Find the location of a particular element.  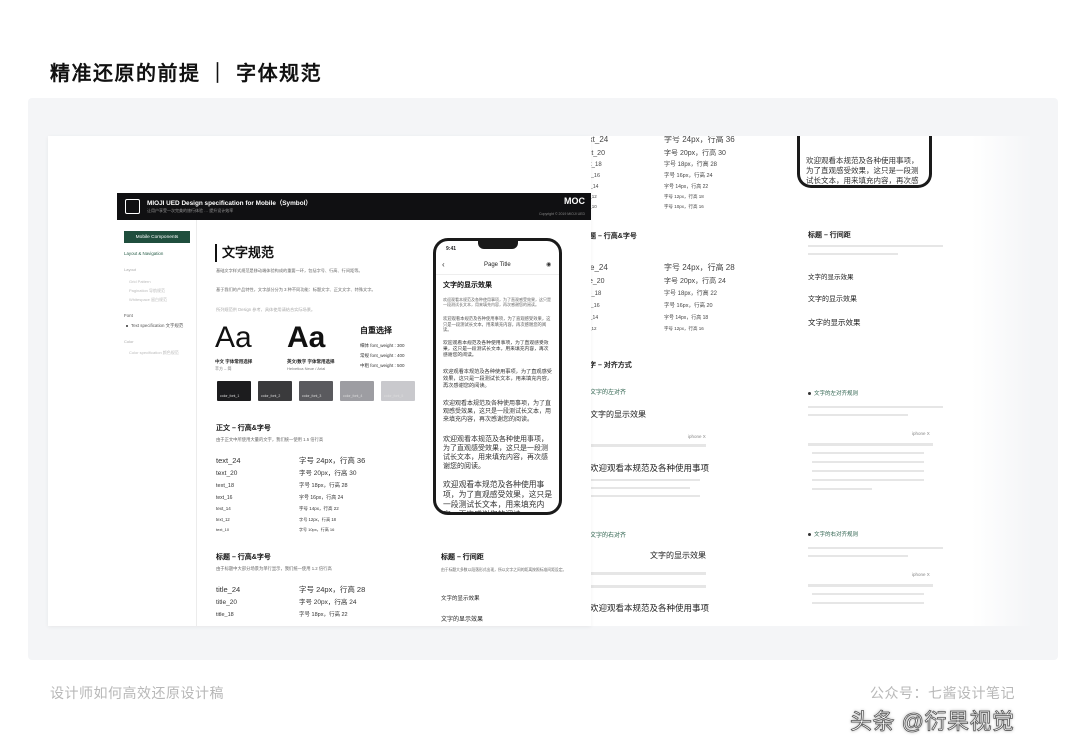

swatch-label: color_font_2 is located at coordinates (271, 396).